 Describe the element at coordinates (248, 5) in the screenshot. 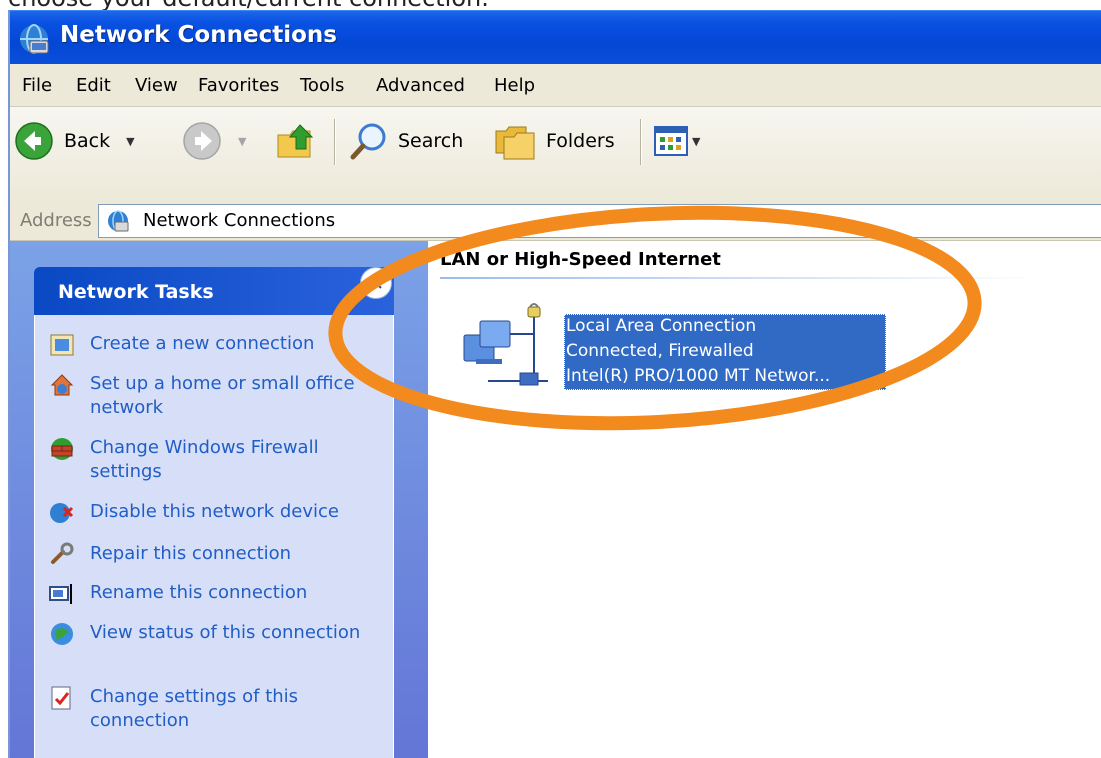

I see `caption-text: choose your default/current connection.` at that location.